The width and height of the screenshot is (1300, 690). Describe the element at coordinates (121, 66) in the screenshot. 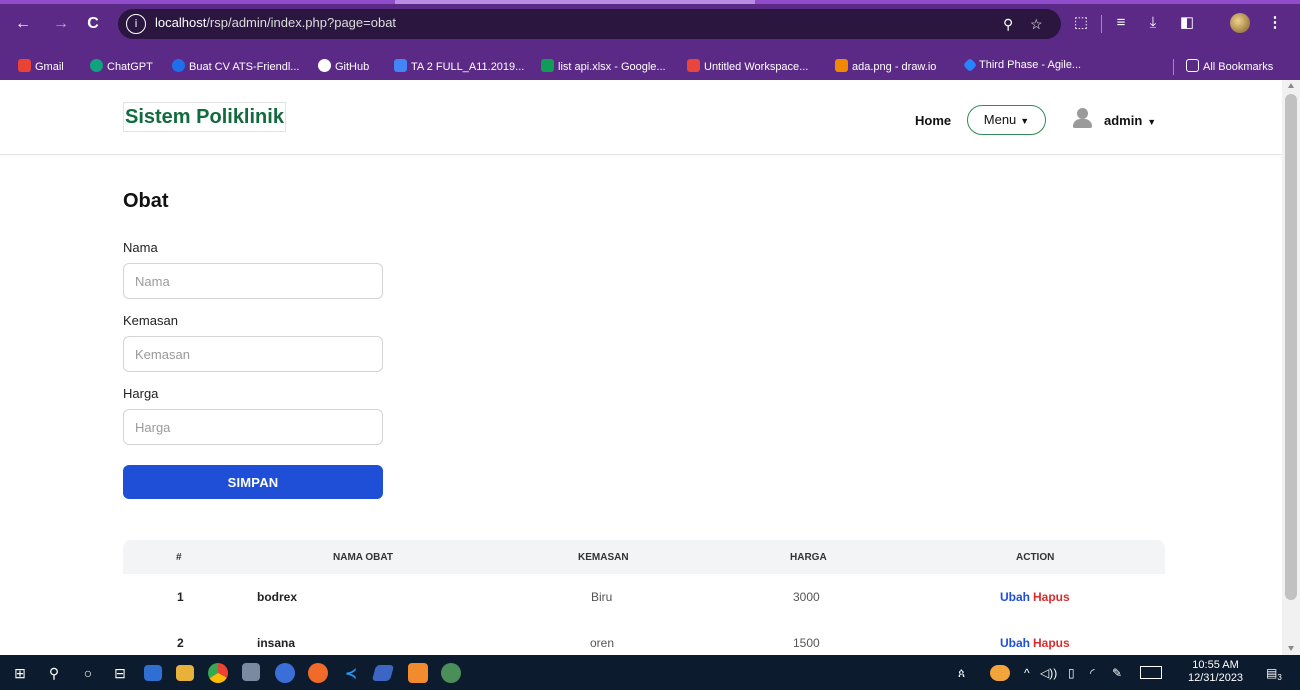

I see `bookmark-chatgpt: ChatGPT` at that location.